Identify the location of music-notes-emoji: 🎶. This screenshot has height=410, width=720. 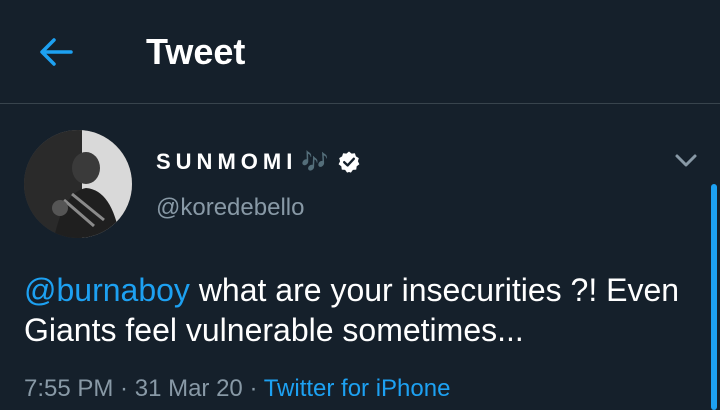
(315, 161).